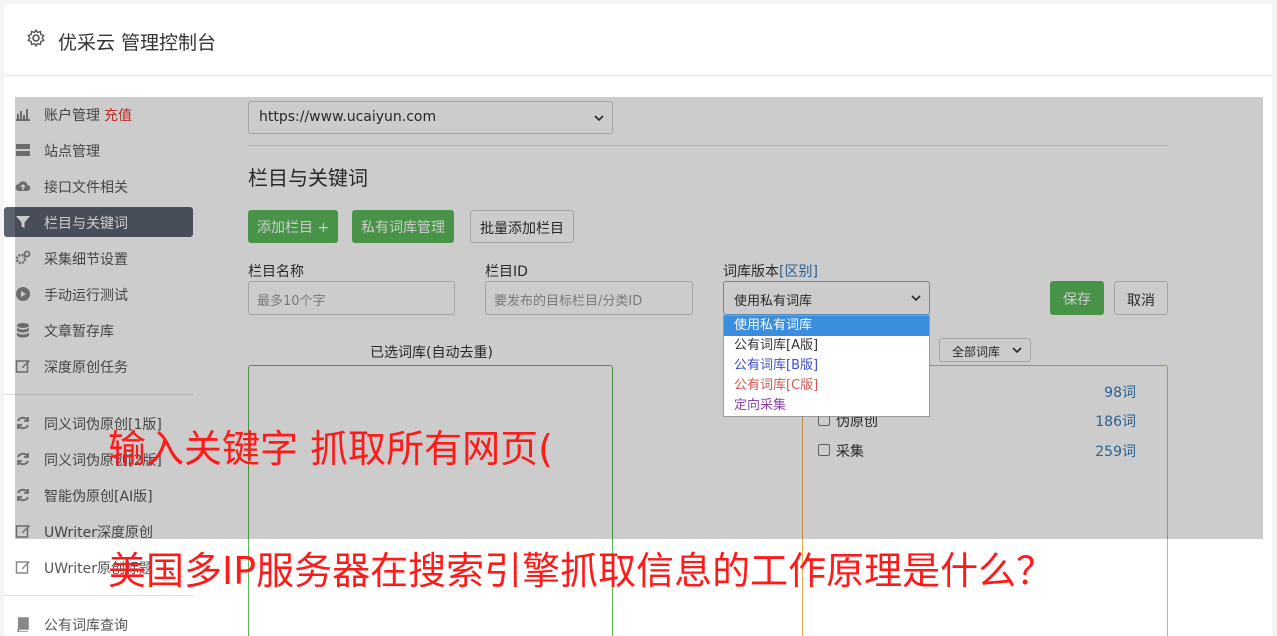 The image size is (1277, 636). Describe the element at coordinates (79, 332) in the screenshot. I see `sidebar-item-label: 文章暂存库` at that location.